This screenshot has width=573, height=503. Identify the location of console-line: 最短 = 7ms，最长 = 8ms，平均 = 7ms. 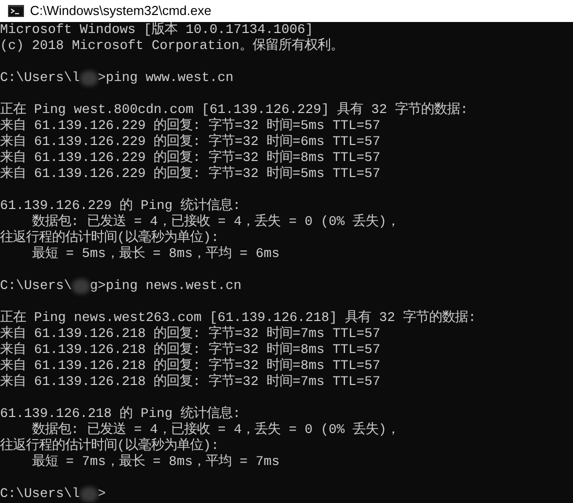
(155, 462).